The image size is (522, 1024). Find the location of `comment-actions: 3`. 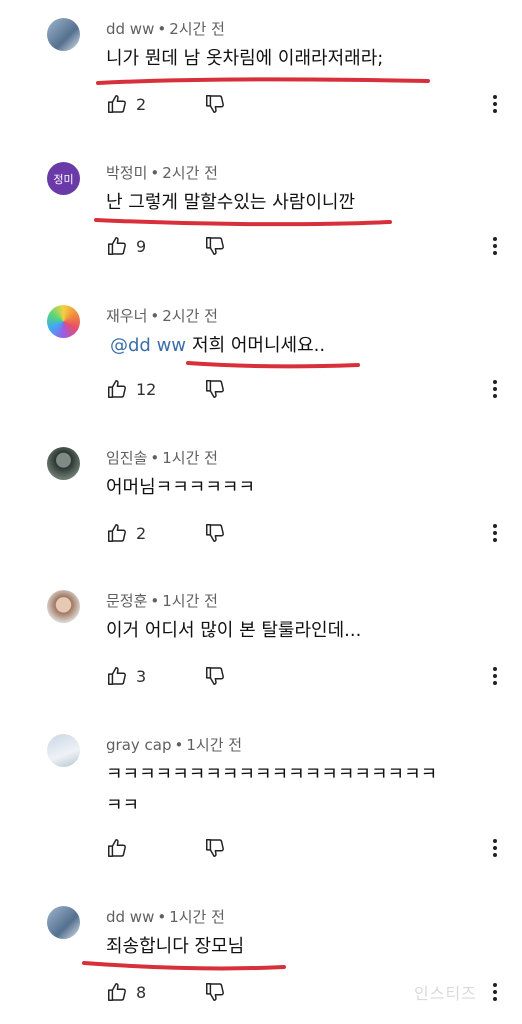

comment-actions: 3 is located at coordinates (166, 676).